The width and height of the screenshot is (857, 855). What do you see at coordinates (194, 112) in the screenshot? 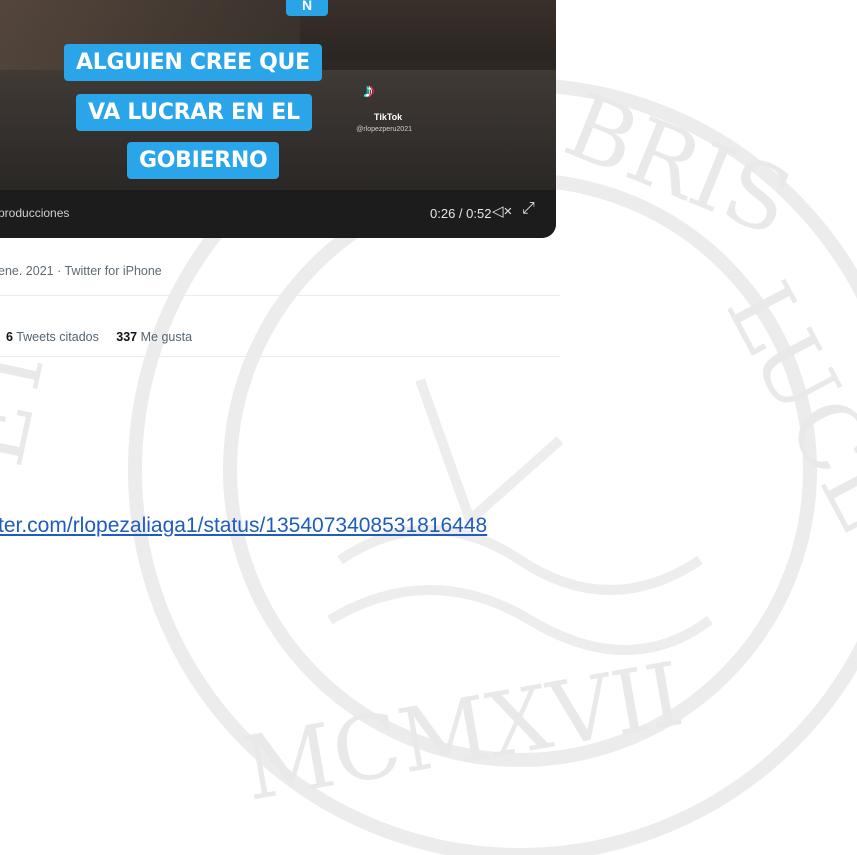
I see `video-caption-line: VA LUCRAR EN EL` at bounding box center [194, 112].